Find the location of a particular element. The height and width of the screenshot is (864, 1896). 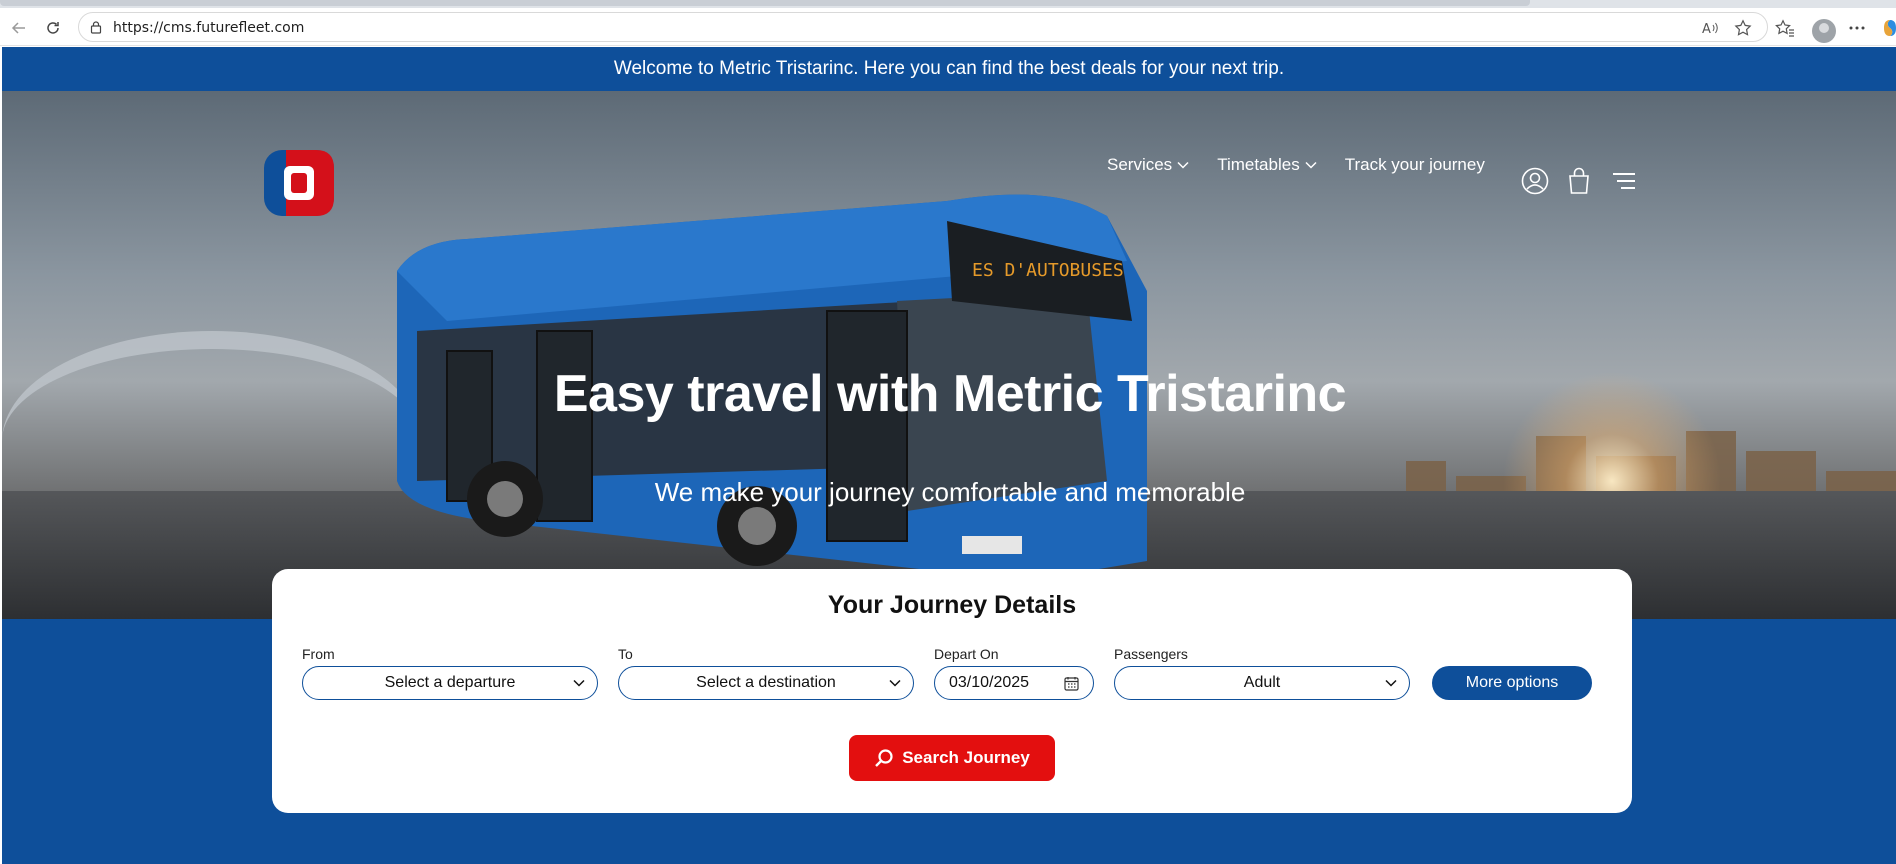

browser-tab-strip is located at coordinates (948, 4).